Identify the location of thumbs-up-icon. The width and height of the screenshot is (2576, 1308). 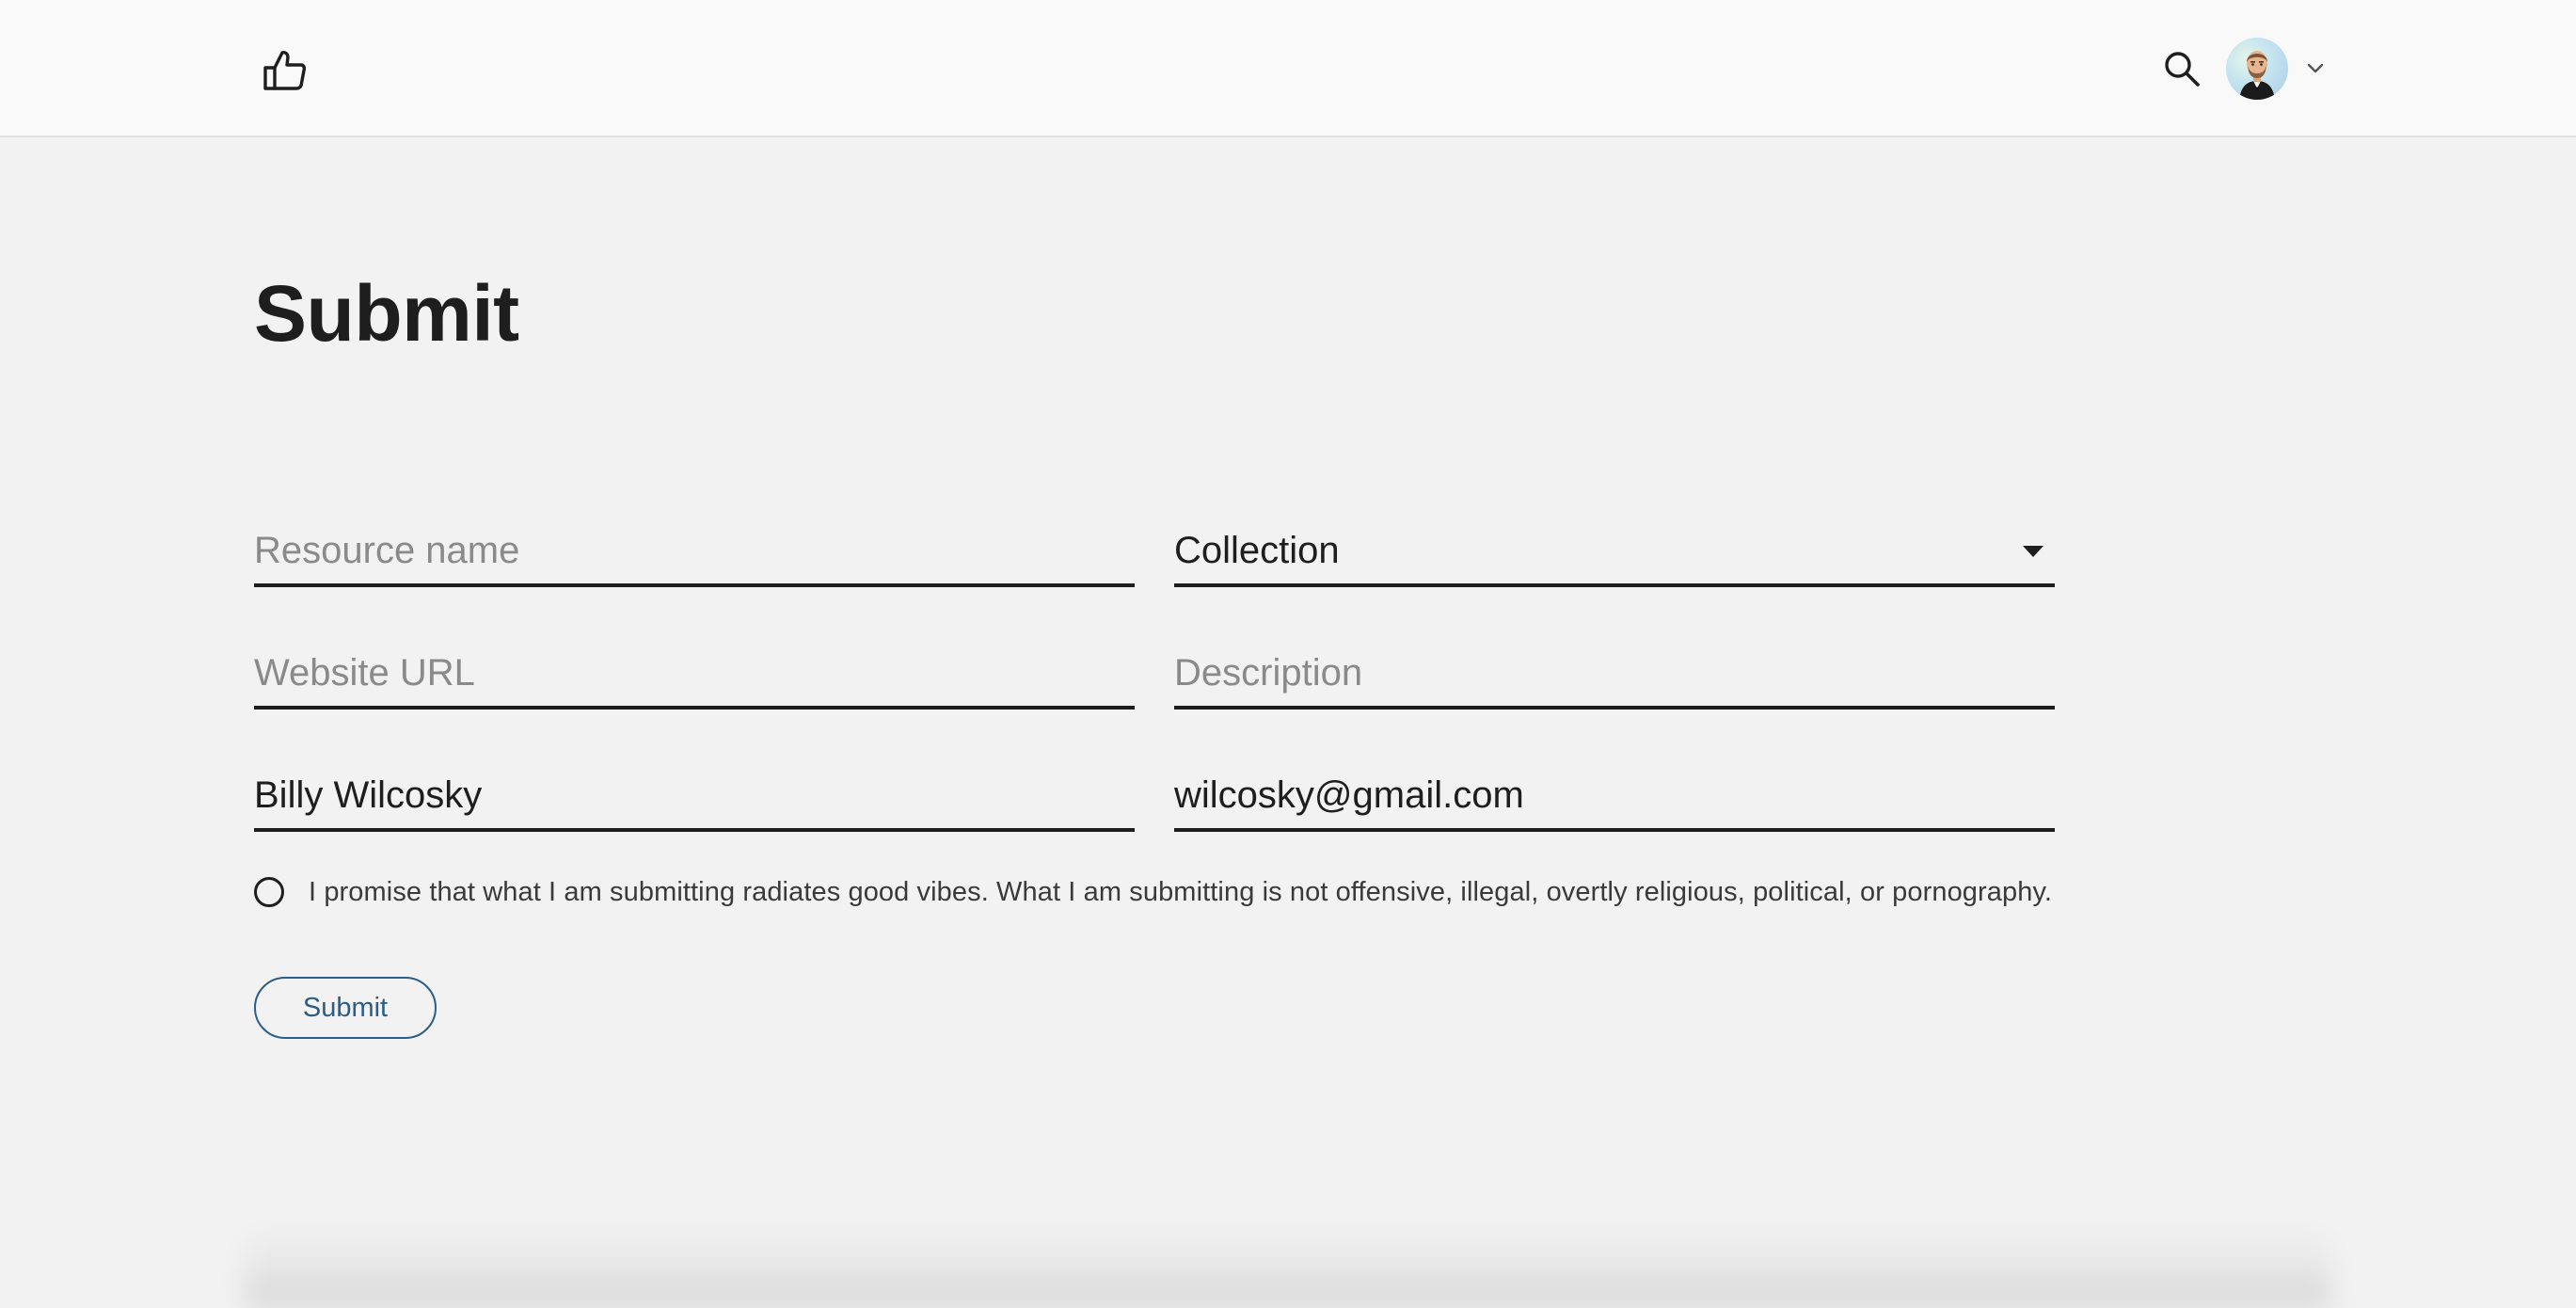
(286, 70).